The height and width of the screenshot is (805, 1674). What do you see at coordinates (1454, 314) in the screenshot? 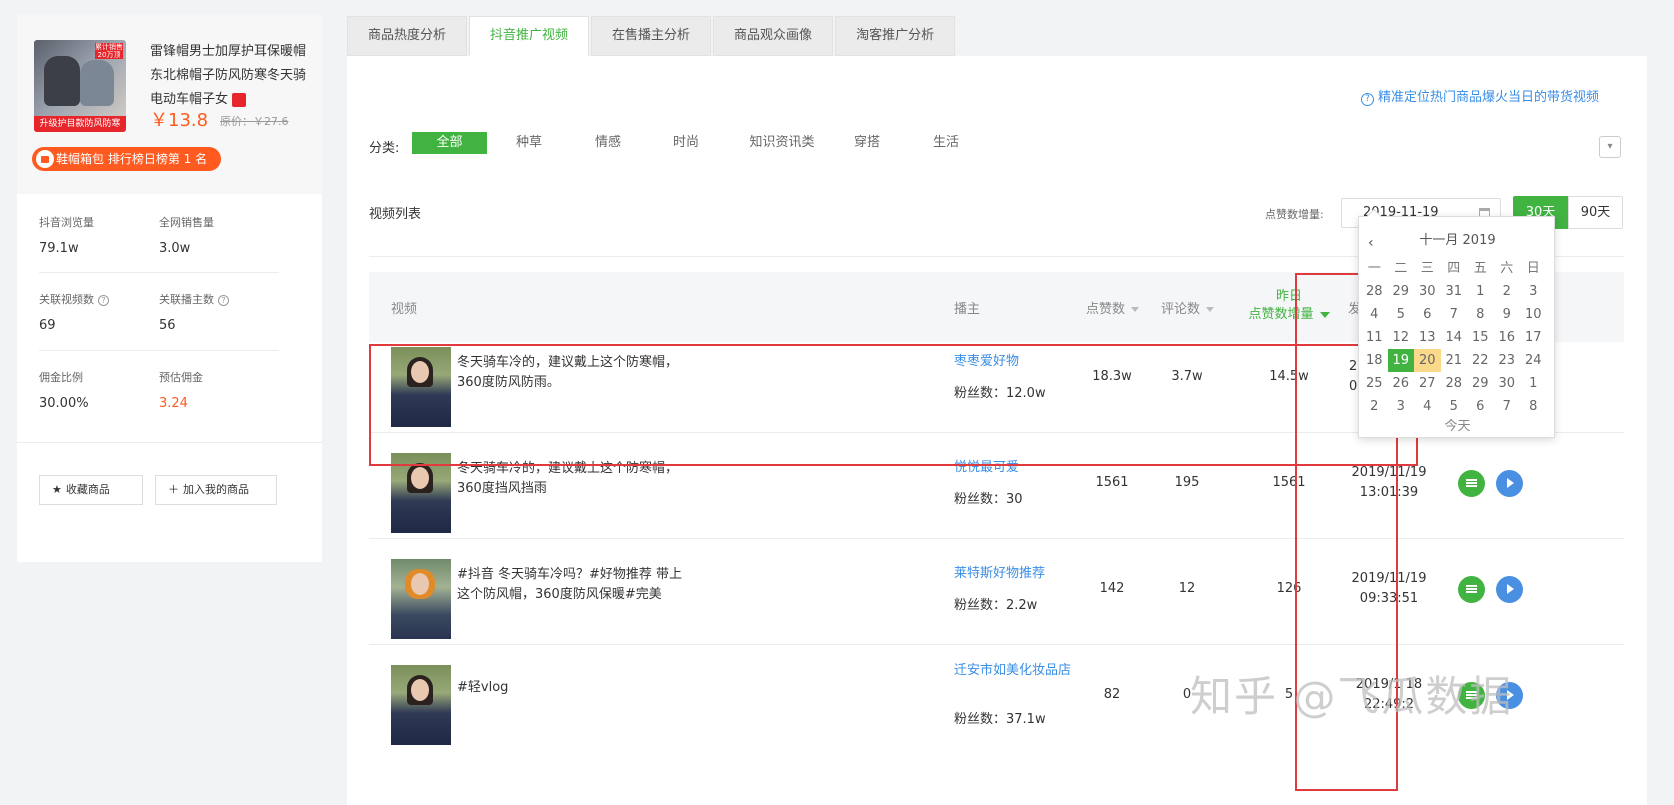
I see `calendar-day: 7` at bounding box center [1454, 314].